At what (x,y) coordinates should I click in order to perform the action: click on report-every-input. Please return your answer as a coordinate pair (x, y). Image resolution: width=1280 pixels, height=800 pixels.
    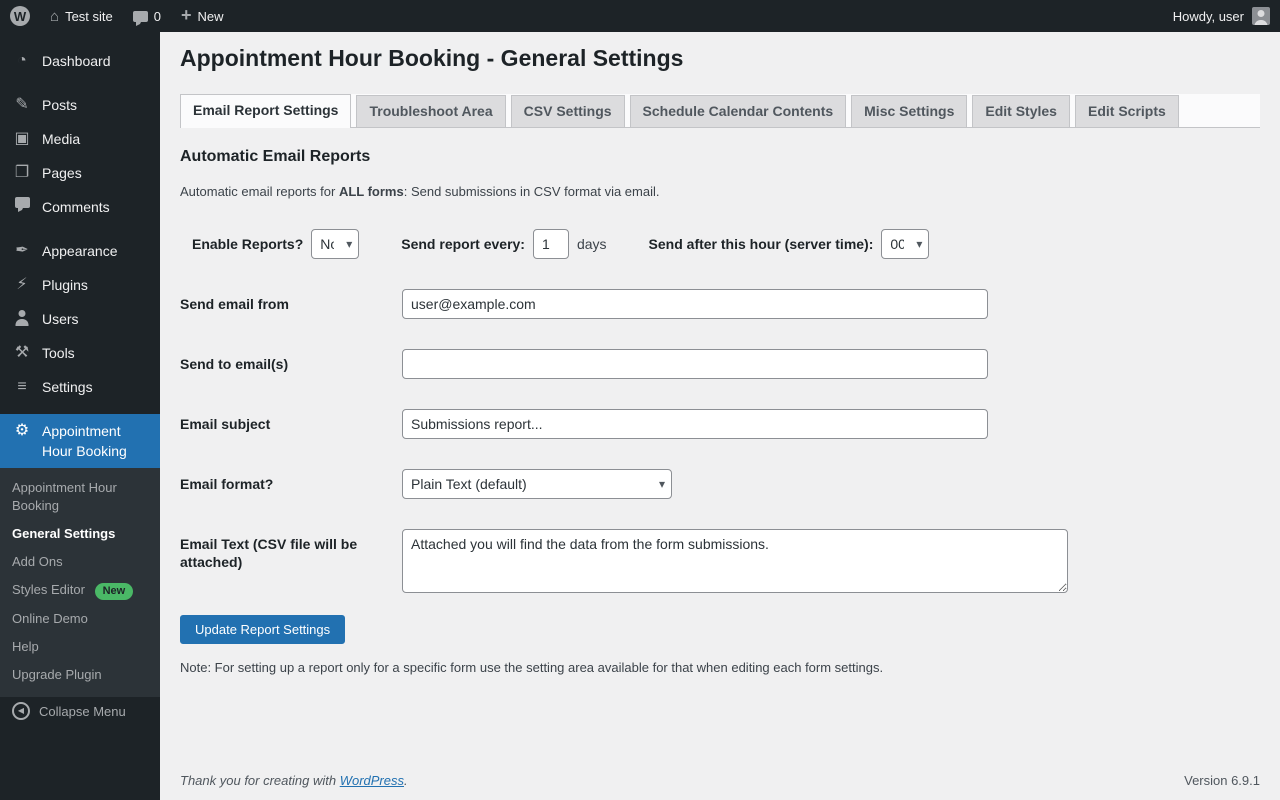
    Looking at the image, I should click on (550, 244).